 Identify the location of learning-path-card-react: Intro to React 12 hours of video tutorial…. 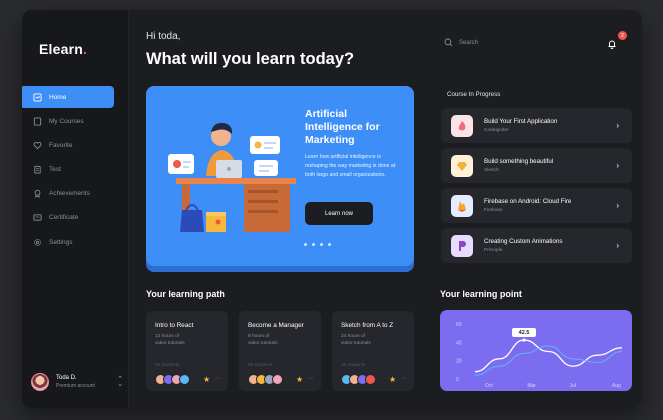
(187, 351).